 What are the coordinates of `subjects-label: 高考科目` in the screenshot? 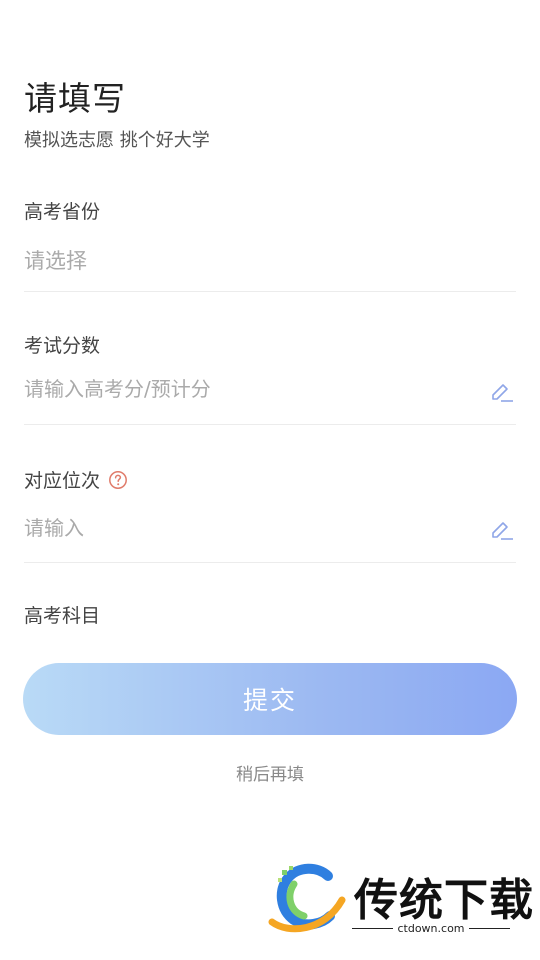 It's located at (62, 614).